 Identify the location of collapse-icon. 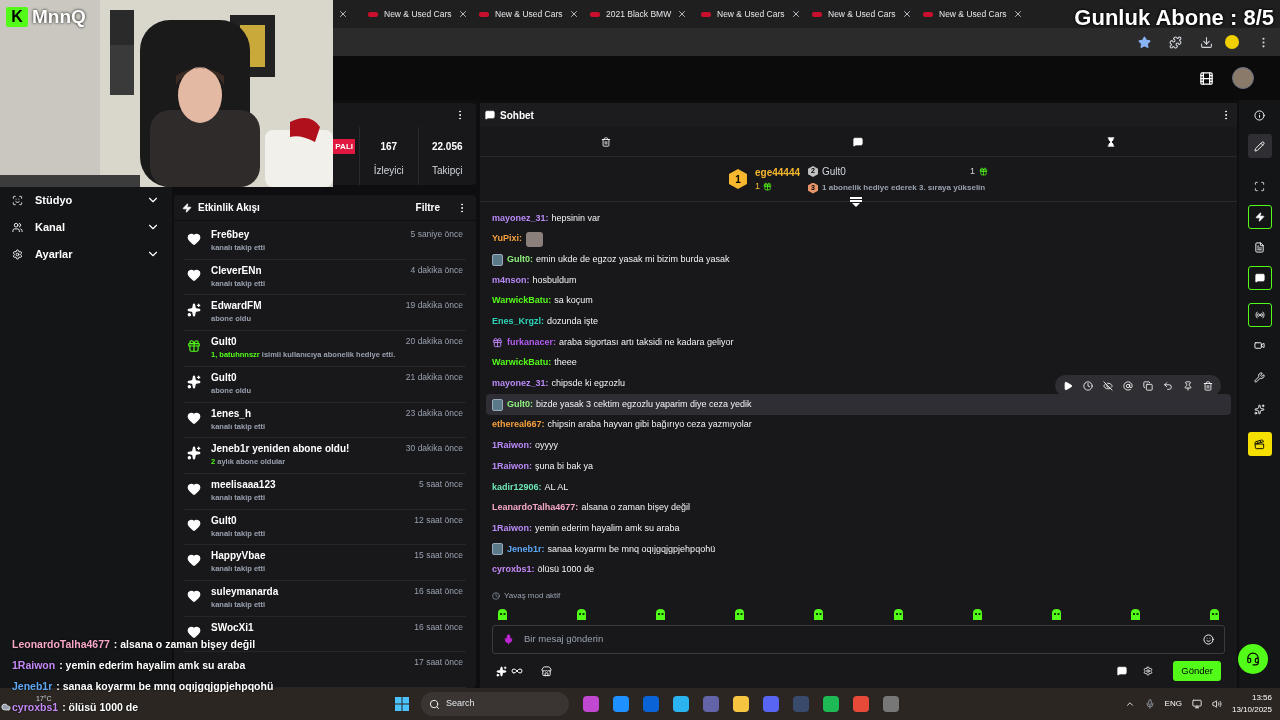
(856, 202).